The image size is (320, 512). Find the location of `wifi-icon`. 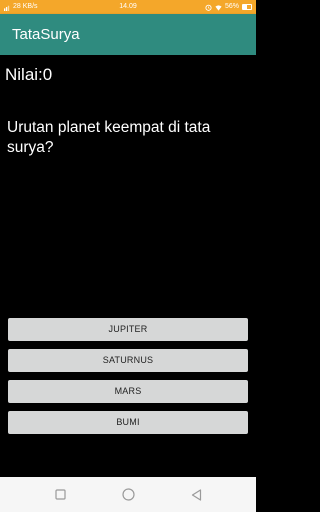

wifi-icon is located at coordinates (218, 7).